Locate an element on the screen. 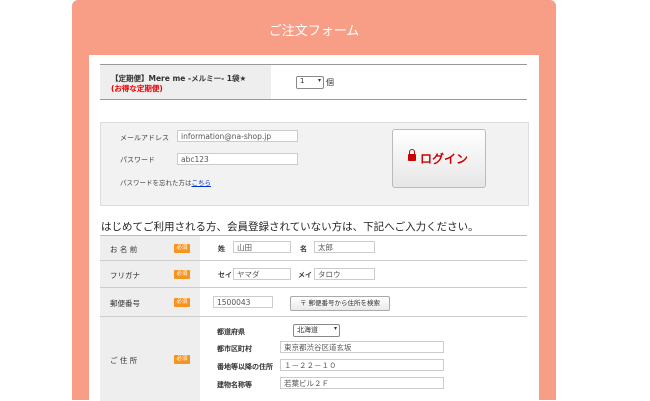 This screenshot has width=650, height=401. first-name-field: 太郎 is located at coordinates (344, 247).